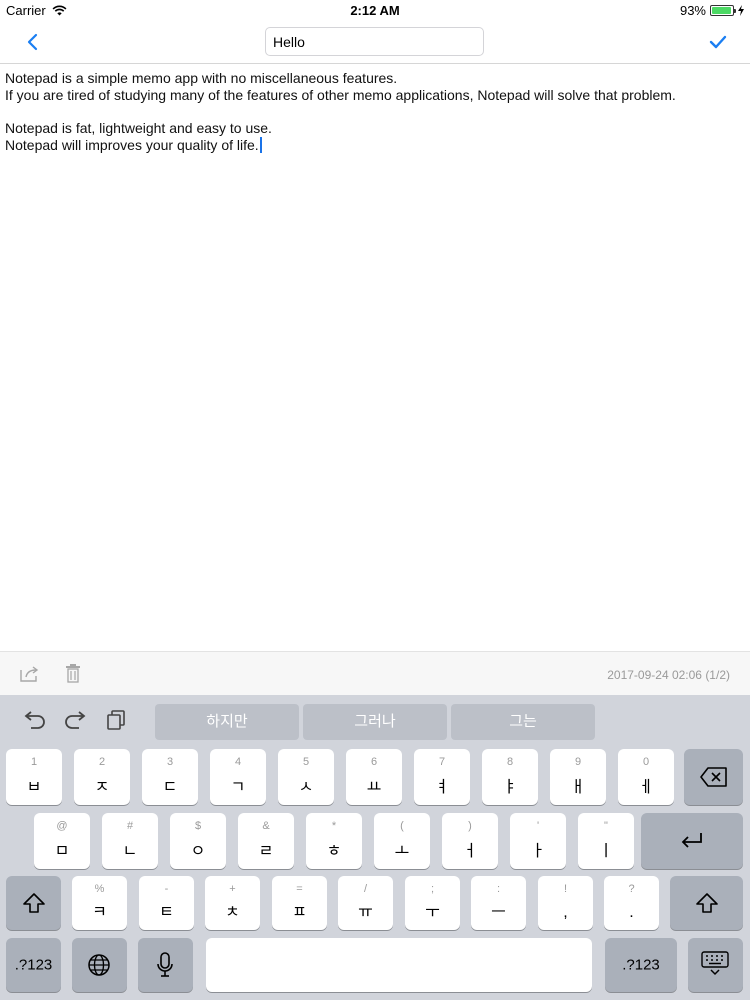  What do you see at coordinates (227, 722) in the screenshot?
I see `suggestion-1: 하지만` at bounding box center [227, 722].